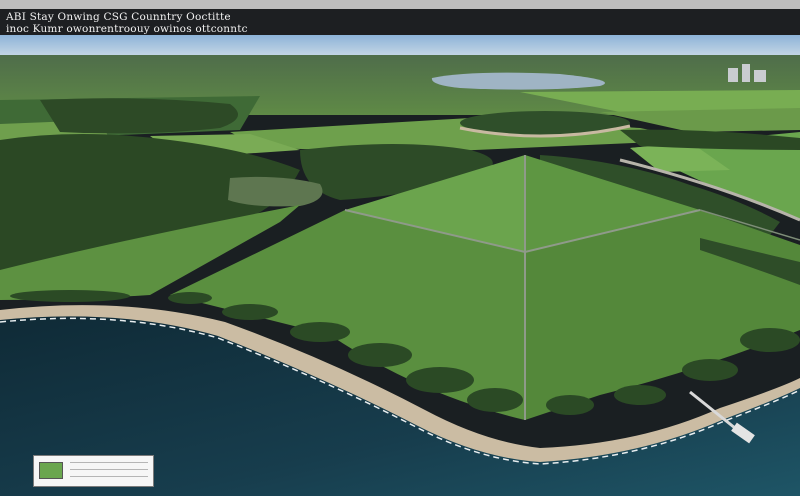 The height and width of the screenshot is (496, 800). What do you see at coordinates (127, 29) in the screenshot?
I see `caption-line-2: inoc Kumr owonrentroouy owinos ottconntc` at bounding box center [127, 29].